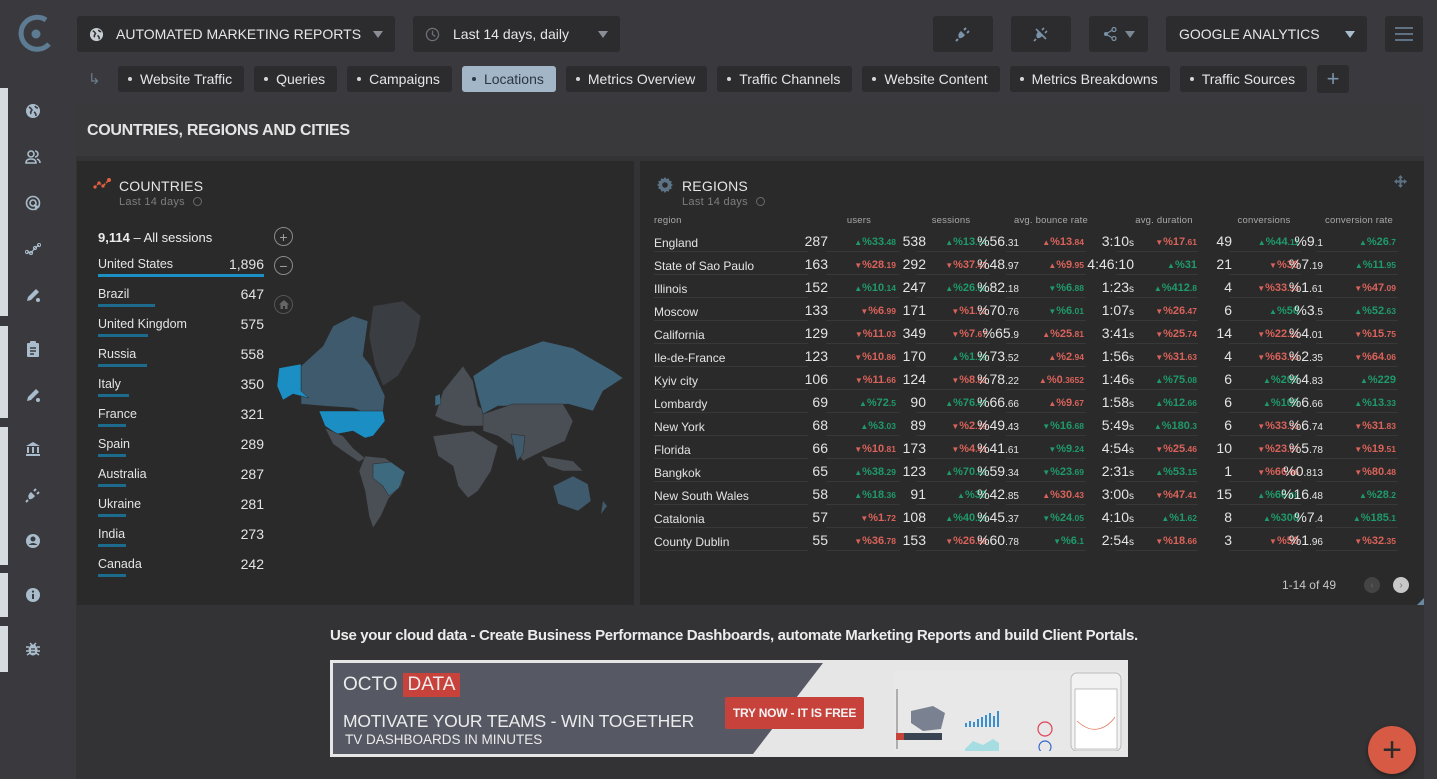 The image size is (1437, 779). What do you see at coordinates (181, 79) in the screenshot?
I see `tab-website-traffic: Website Traffic` at bounding box center [181, 79].